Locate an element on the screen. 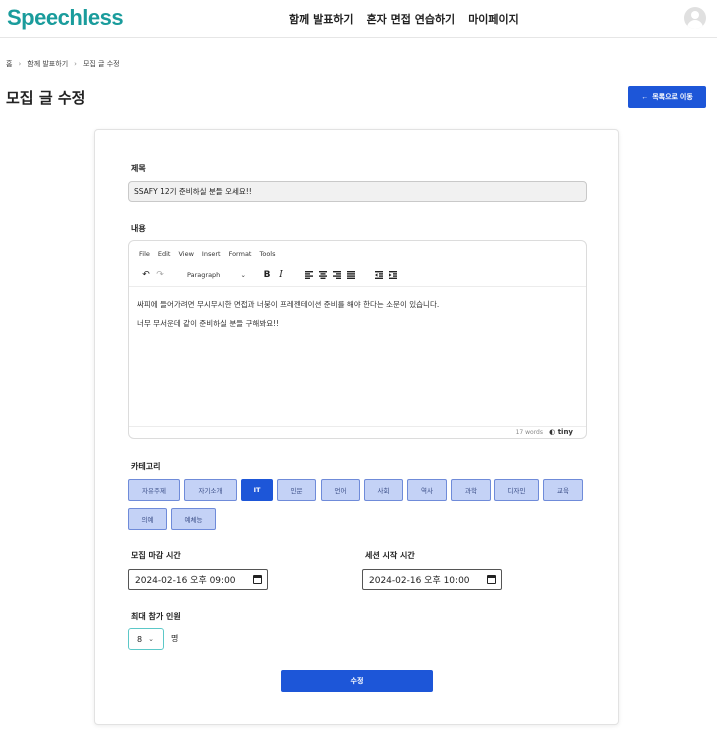 The width and height of the screenshot is (717, 733). avatar is located at coordinates (695, 18).